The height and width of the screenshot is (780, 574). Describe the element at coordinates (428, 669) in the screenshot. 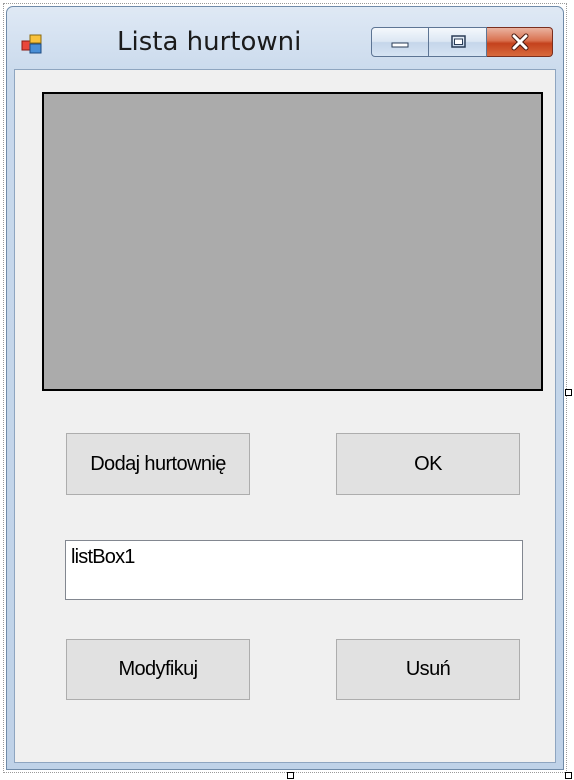

I see `delete-button: Usuń` at that location.